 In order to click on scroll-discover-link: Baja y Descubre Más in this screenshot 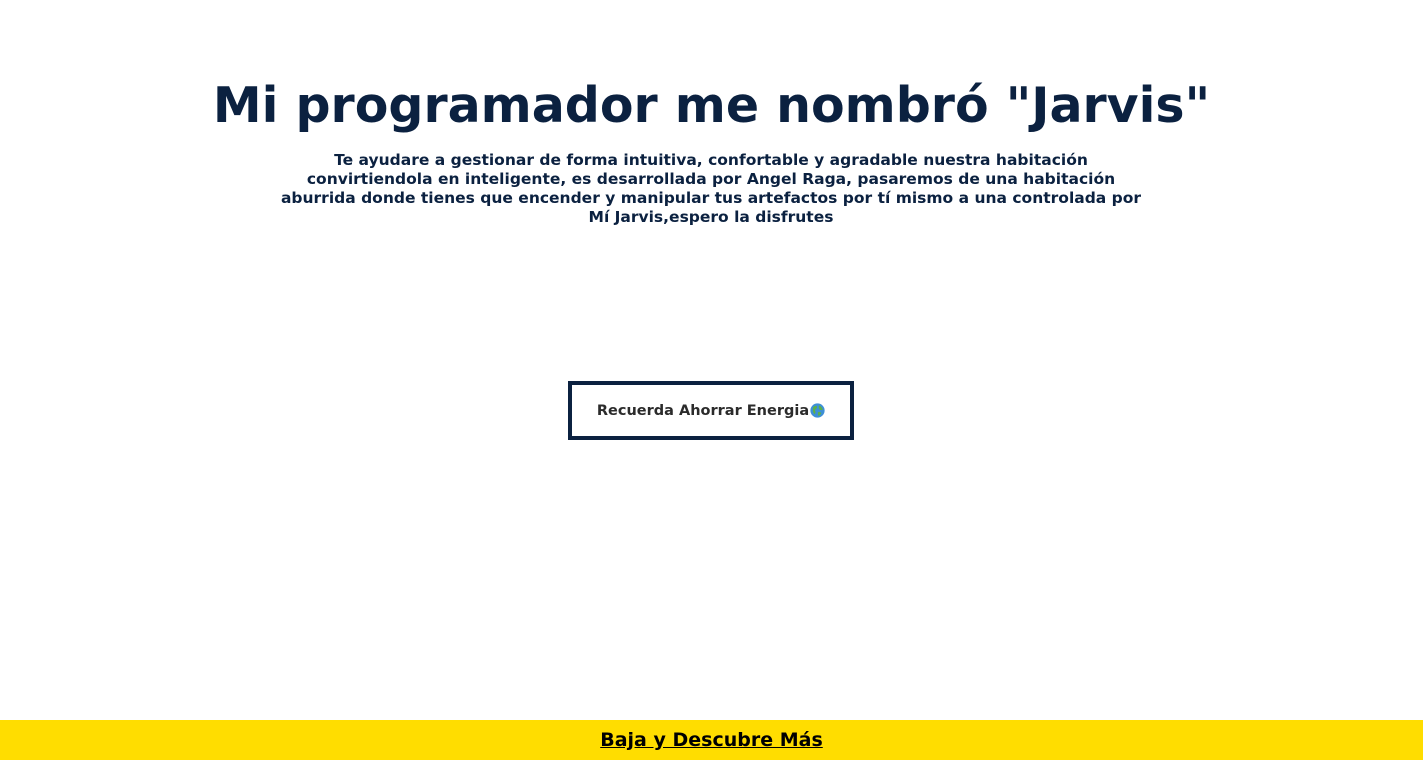, I will do `click(711, 740)`.